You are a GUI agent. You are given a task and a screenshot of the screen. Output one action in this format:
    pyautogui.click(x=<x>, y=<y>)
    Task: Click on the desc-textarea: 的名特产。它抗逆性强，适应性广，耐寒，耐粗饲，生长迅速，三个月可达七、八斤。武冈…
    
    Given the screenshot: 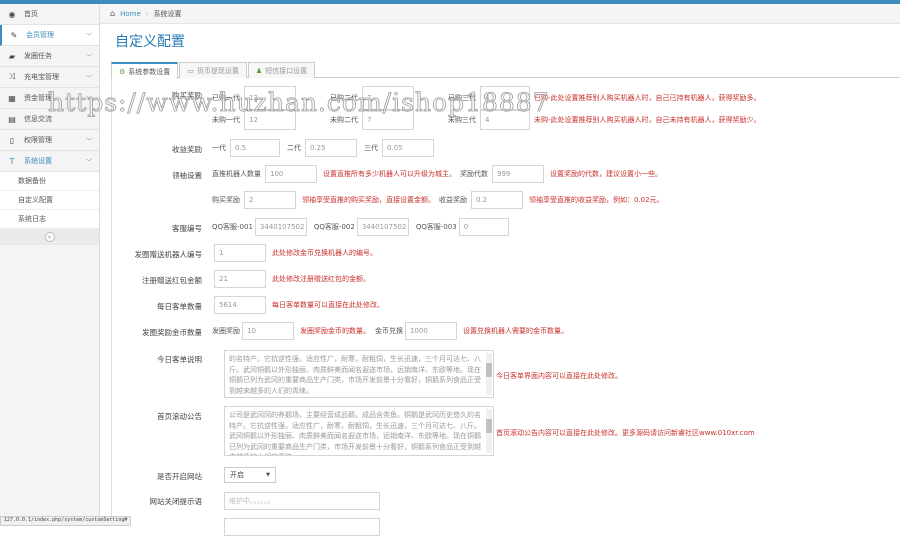 What is the action you would take?
    pyautogui.click(x=359, y=374)
    